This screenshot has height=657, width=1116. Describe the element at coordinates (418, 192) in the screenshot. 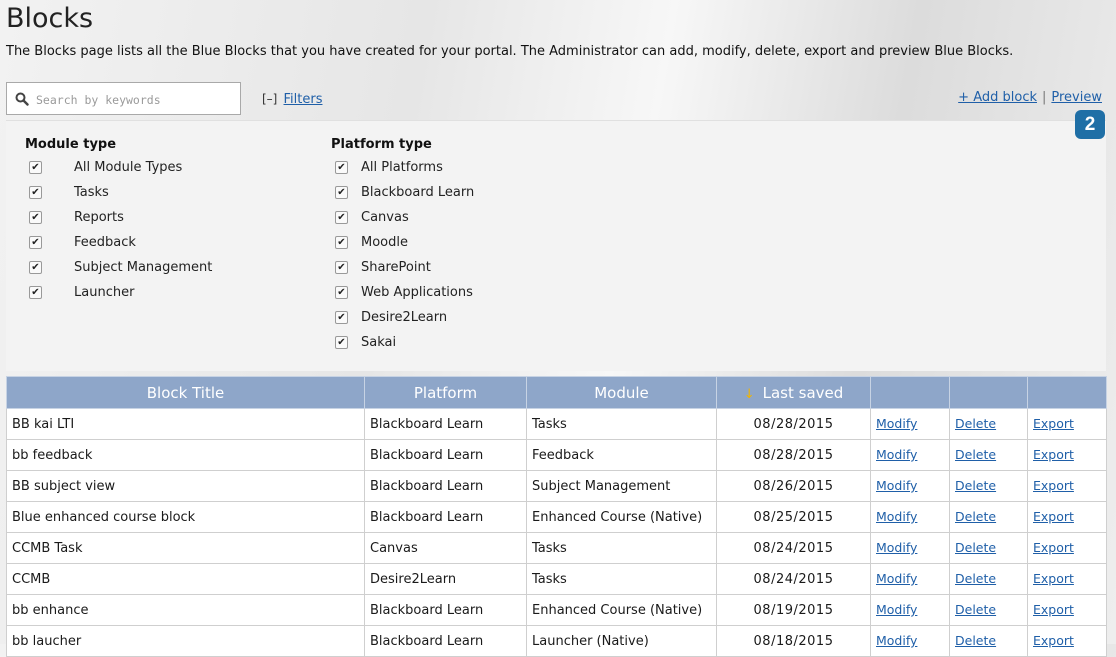

I see `filter-option-label: Blackboard Learn` at that location.